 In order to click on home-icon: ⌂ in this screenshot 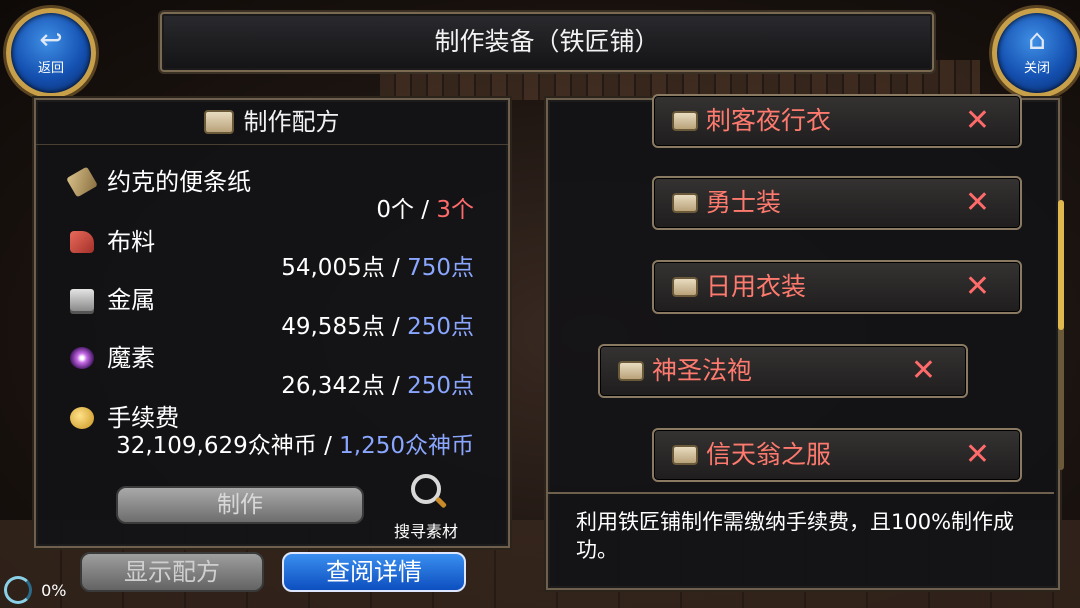, I will do `click(1037, 39)`.